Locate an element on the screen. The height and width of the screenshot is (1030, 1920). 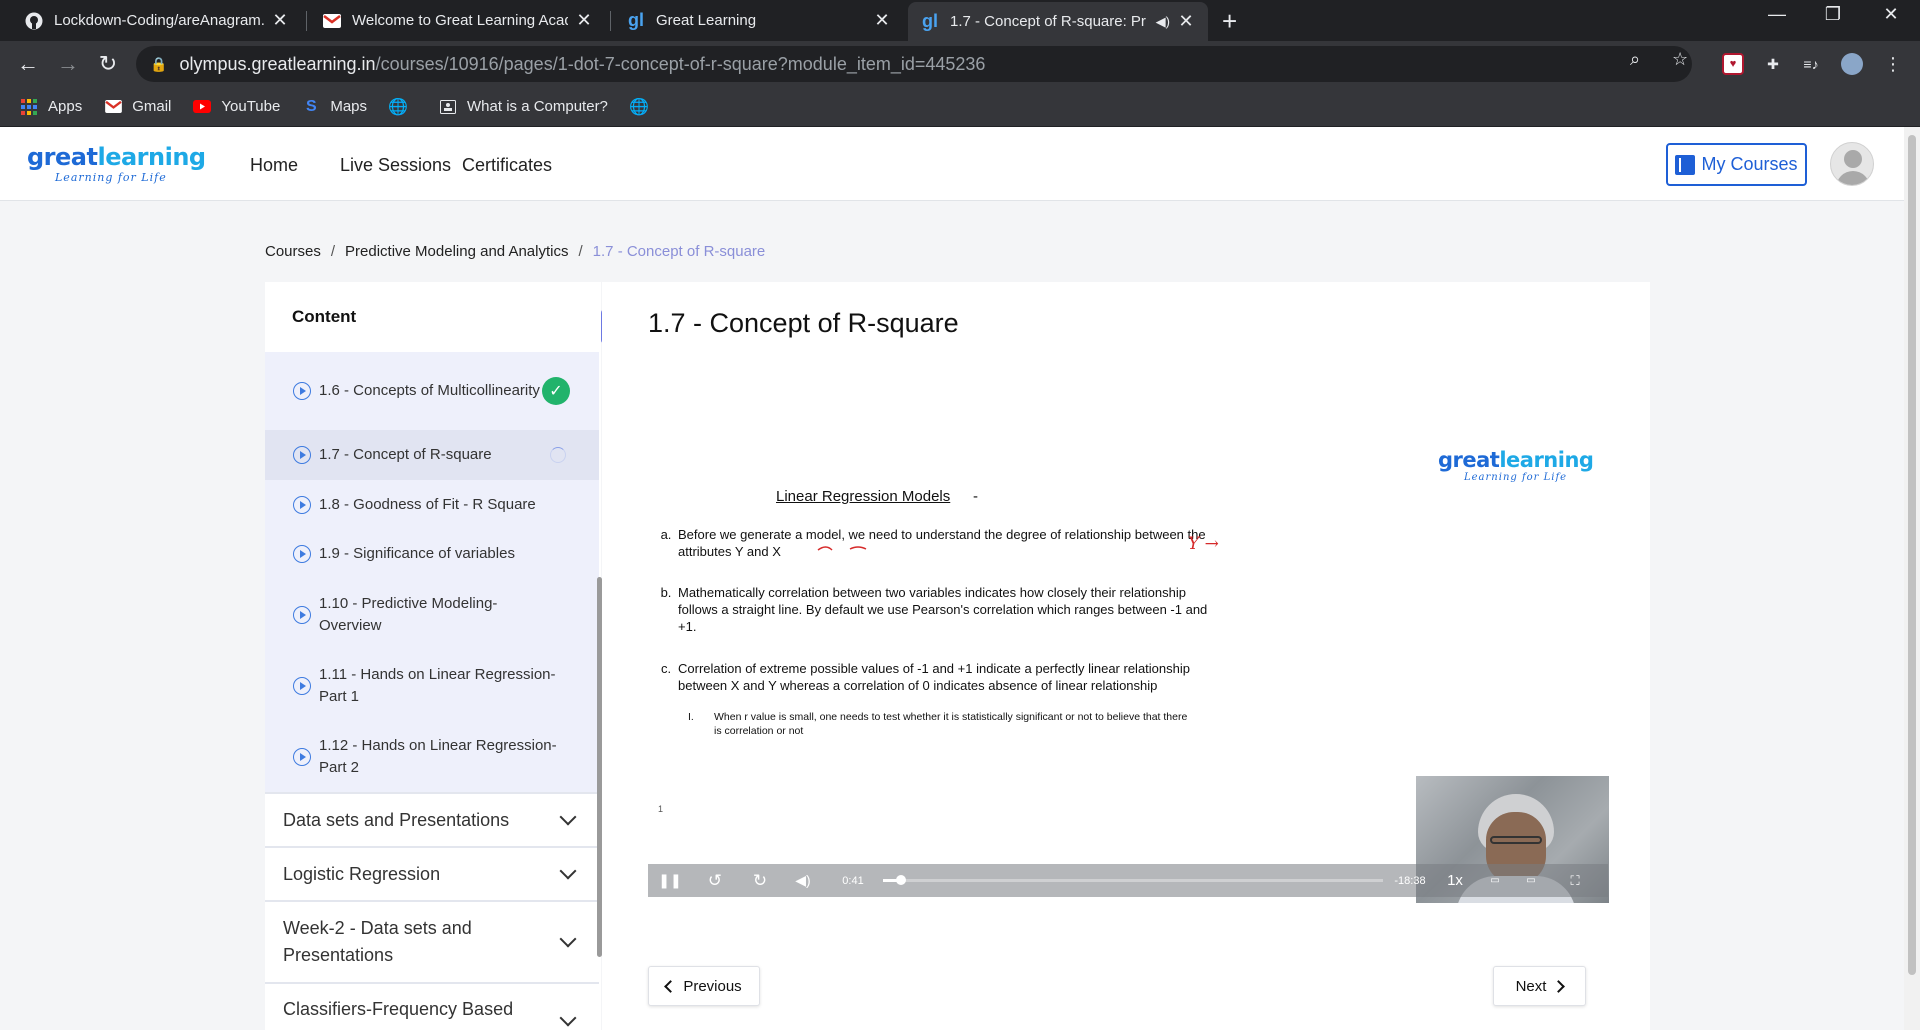
next-label: Next is located at coordinates (1531, 986).